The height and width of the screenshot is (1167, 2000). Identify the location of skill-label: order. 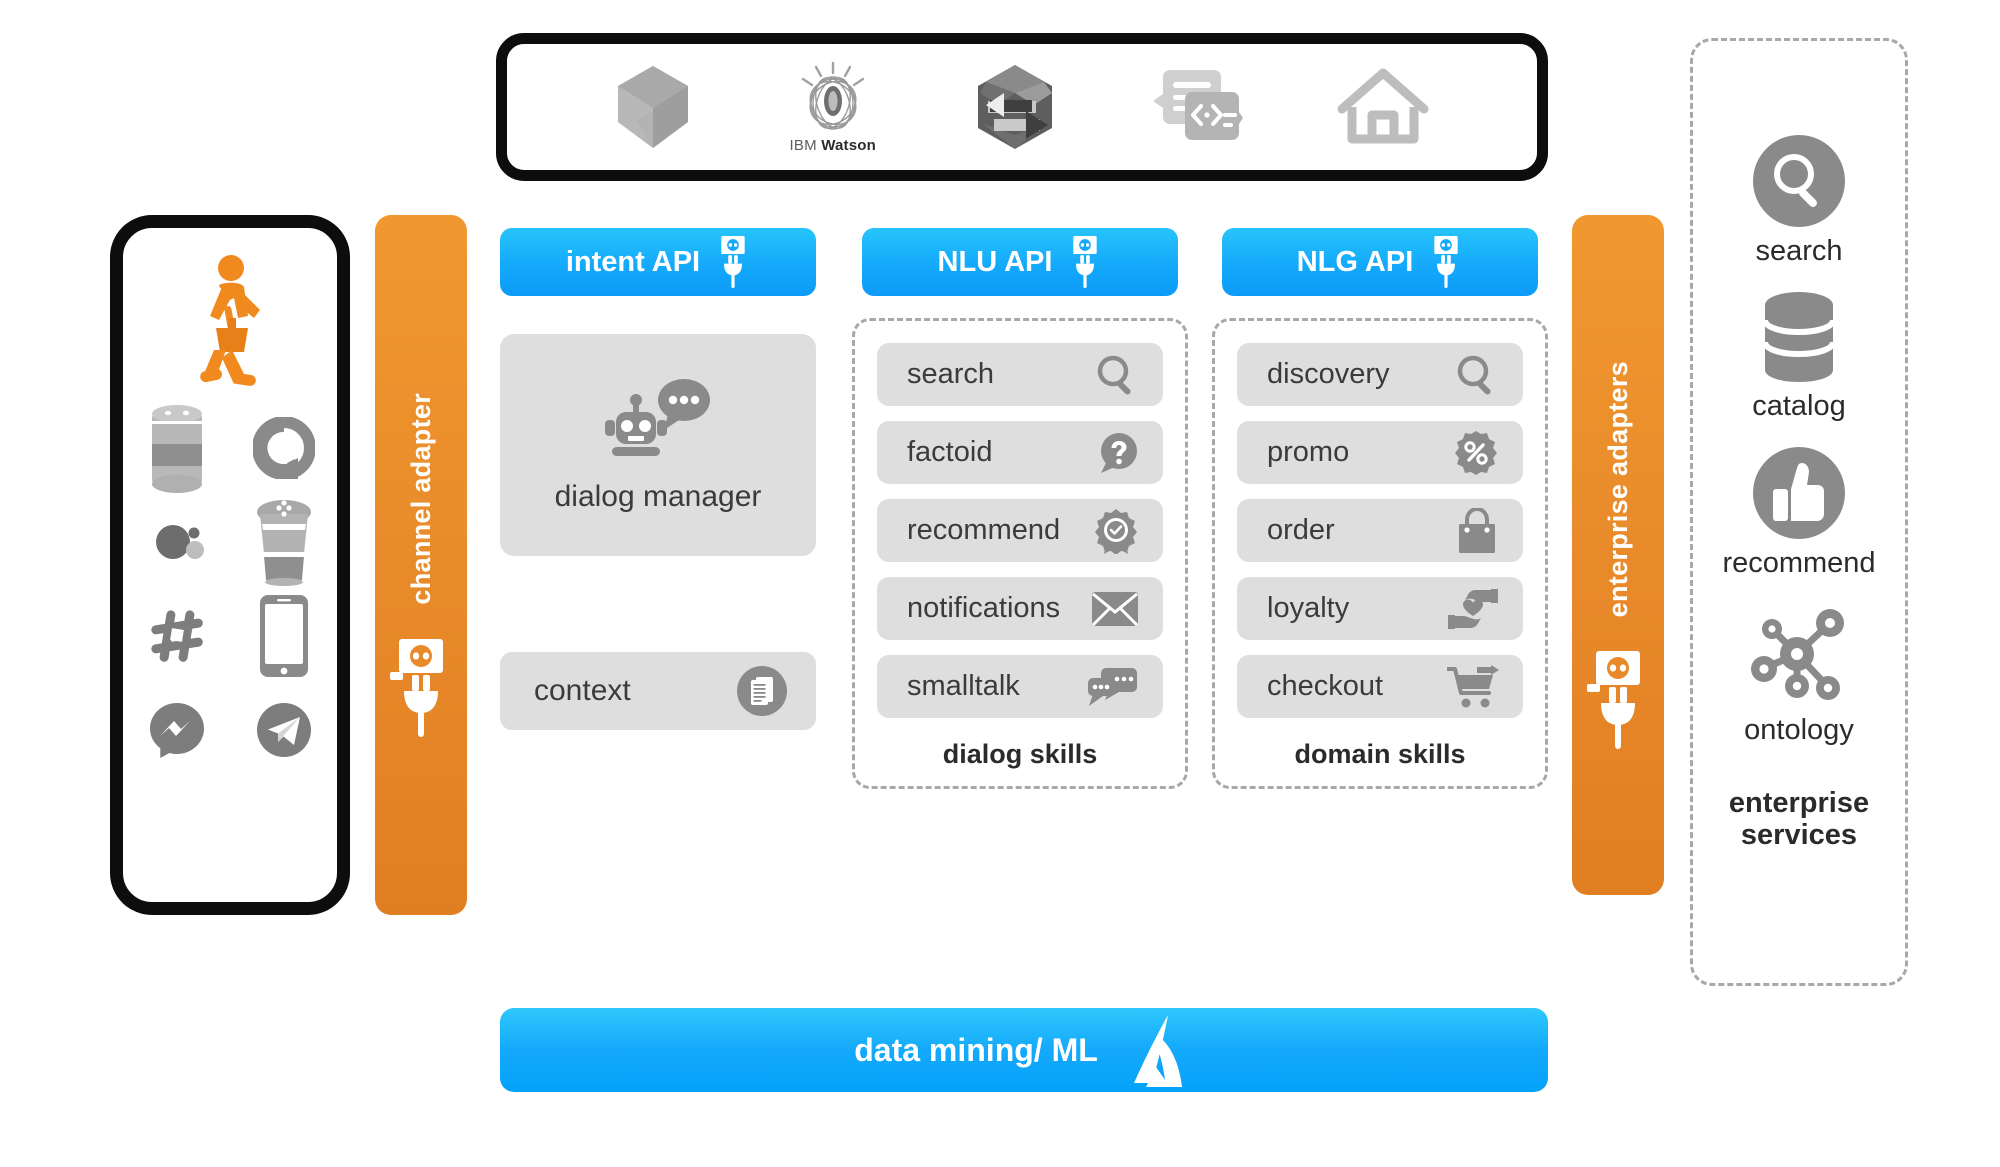
(1301, 530).